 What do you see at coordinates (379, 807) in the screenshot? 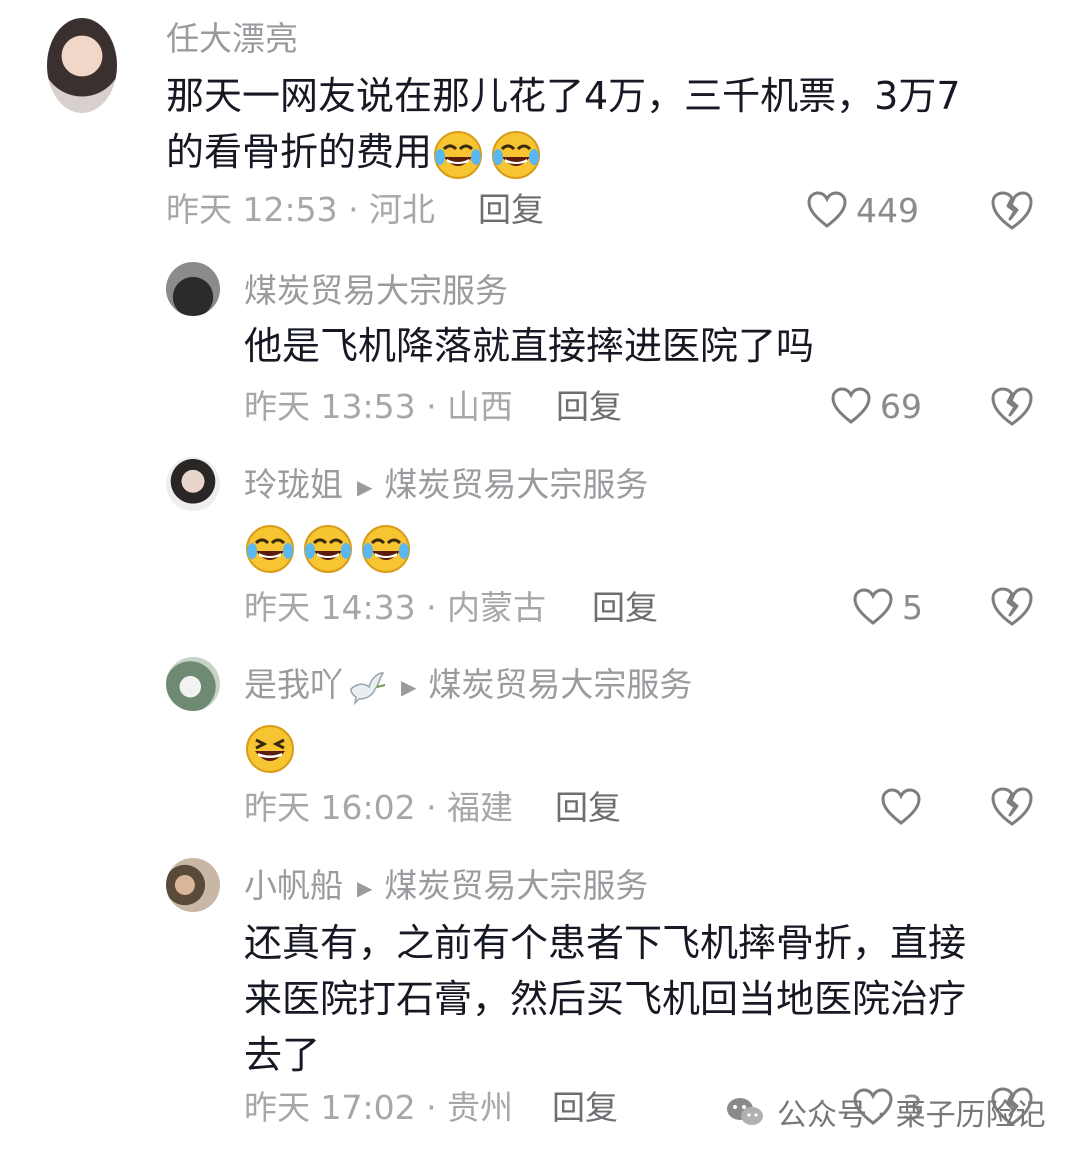
I see `timestamp-location: 昨天 16:02 · 福建` at bounding box center [379, 807].